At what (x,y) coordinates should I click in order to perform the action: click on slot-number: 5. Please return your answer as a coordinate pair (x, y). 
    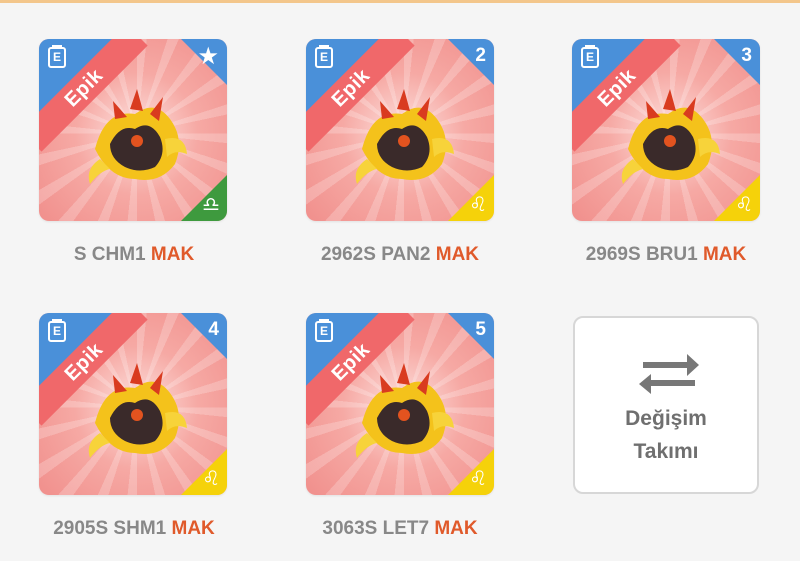
    Looking at the image, I should click on (480, 329).